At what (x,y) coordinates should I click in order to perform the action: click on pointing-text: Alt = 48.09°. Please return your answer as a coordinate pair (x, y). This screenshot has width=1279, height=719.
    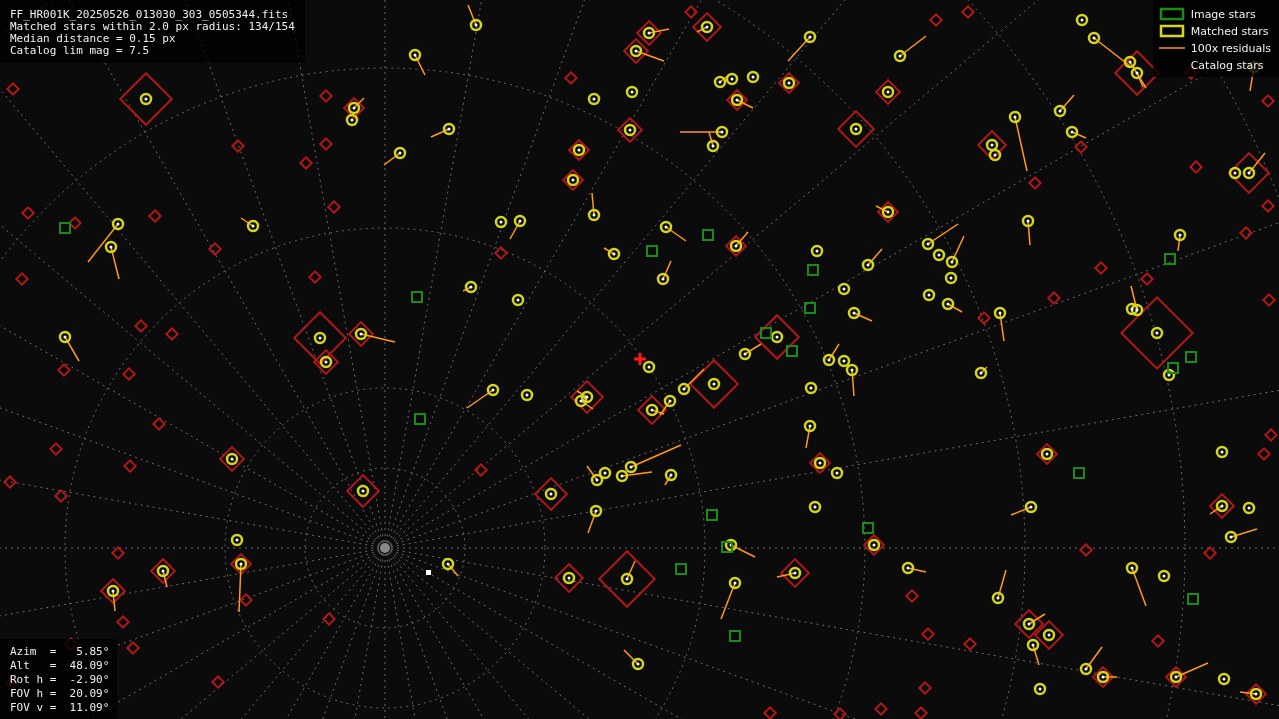
    Looking at the image, I should click on (60, 666).